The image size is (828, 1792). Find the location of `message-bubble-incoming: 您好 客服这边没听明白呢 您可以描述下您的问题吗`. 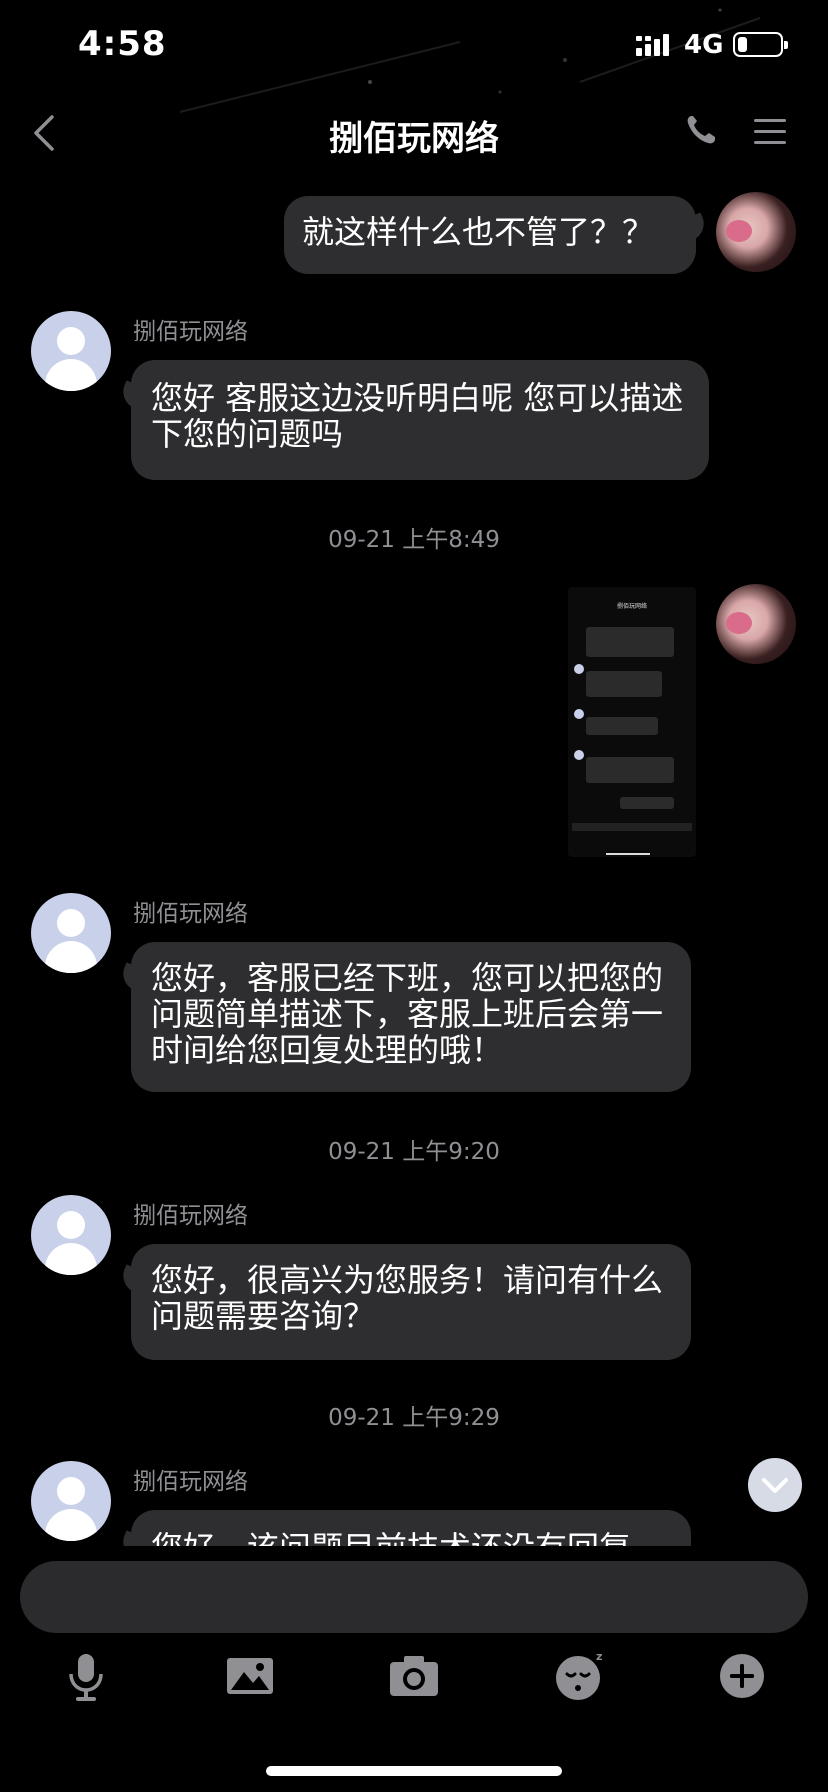

message-bubble-incoming: 您好 客服这边没听明白呢 您可以描述下您的问题吗 is located at coordinates (420, 420).